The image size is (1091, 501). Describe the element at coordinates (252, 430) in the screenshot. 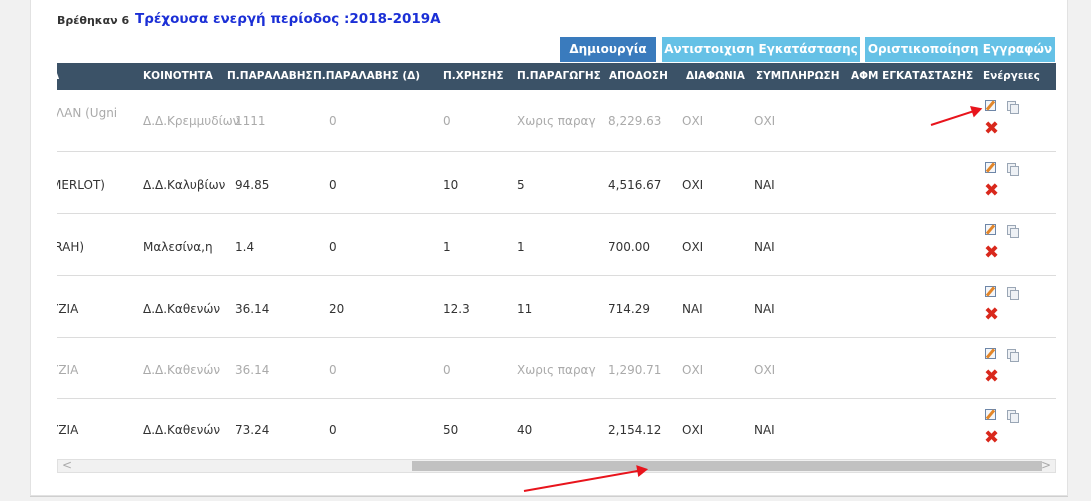

I see `cell-receipt: 73.24` at that location.